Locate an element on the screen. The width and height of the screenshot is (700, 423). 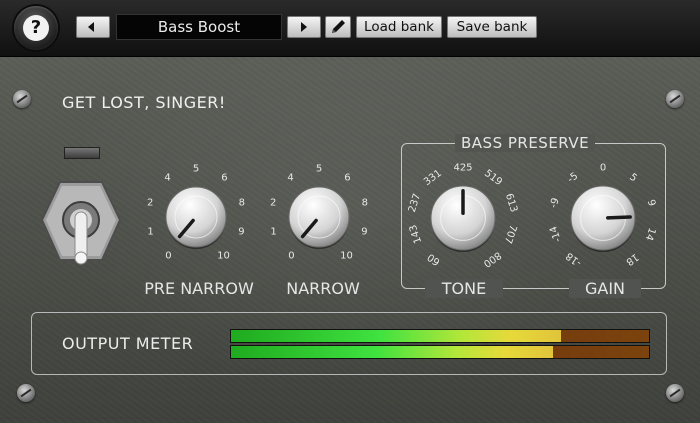
plugin-title: GET LOST, SINGER! is located at coordinates (144, 102).